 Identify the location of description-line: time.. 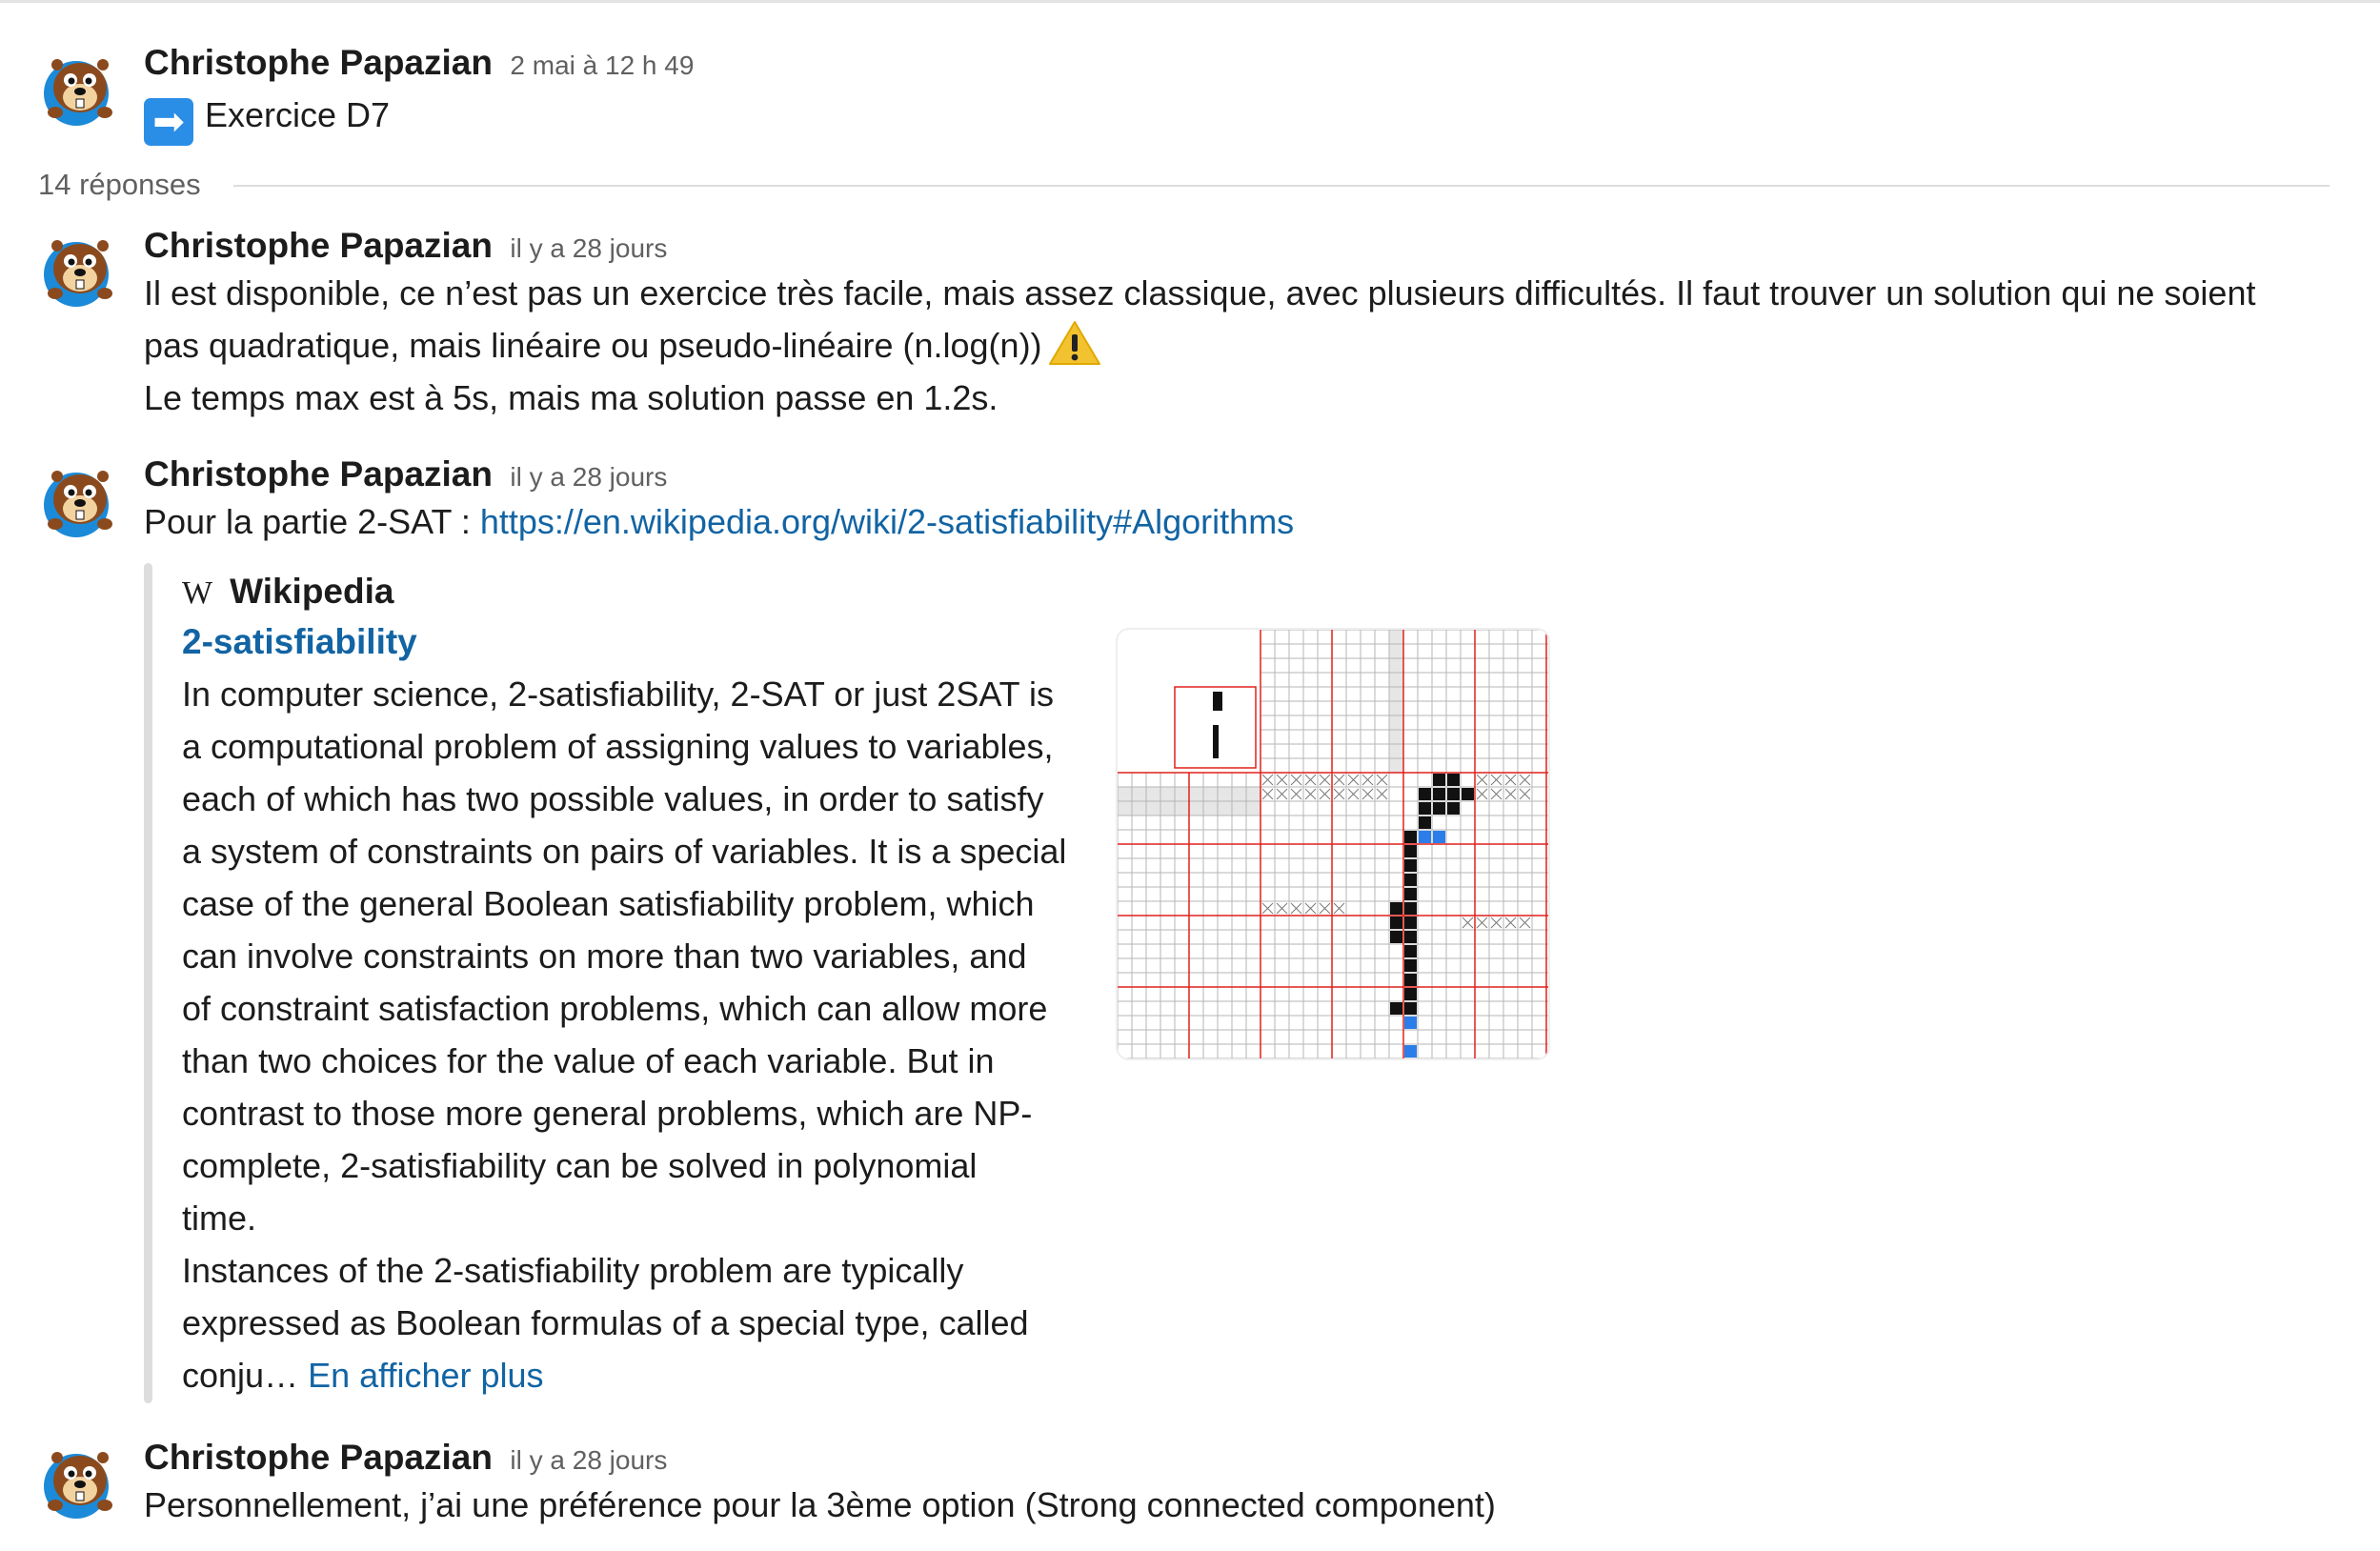
(219, 1218).